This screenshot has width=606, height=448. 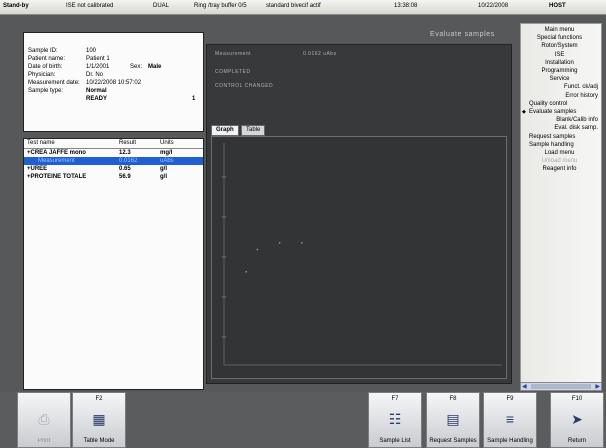 What do you see at coordinates (167, 143) in the screenshot?
I see `header-units: Units` at bounding box center [167, 143].